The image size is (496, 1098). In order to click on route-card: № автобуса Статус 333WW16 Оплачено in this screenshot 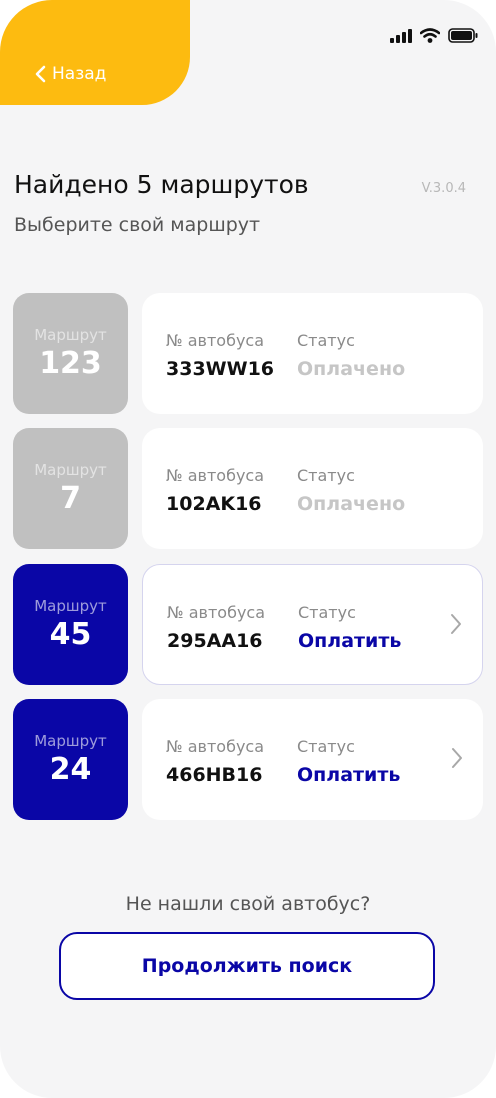, I will do `click(312, 353)`.